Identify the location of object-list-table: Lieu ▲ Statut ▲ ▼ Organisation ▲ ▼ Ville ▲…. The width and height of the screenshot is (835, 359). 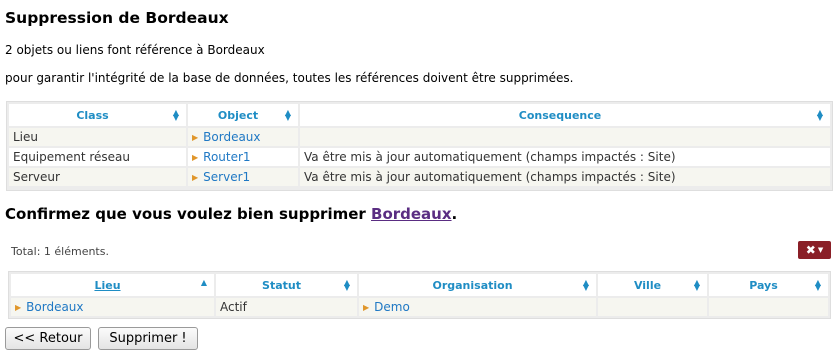
(419, 295).